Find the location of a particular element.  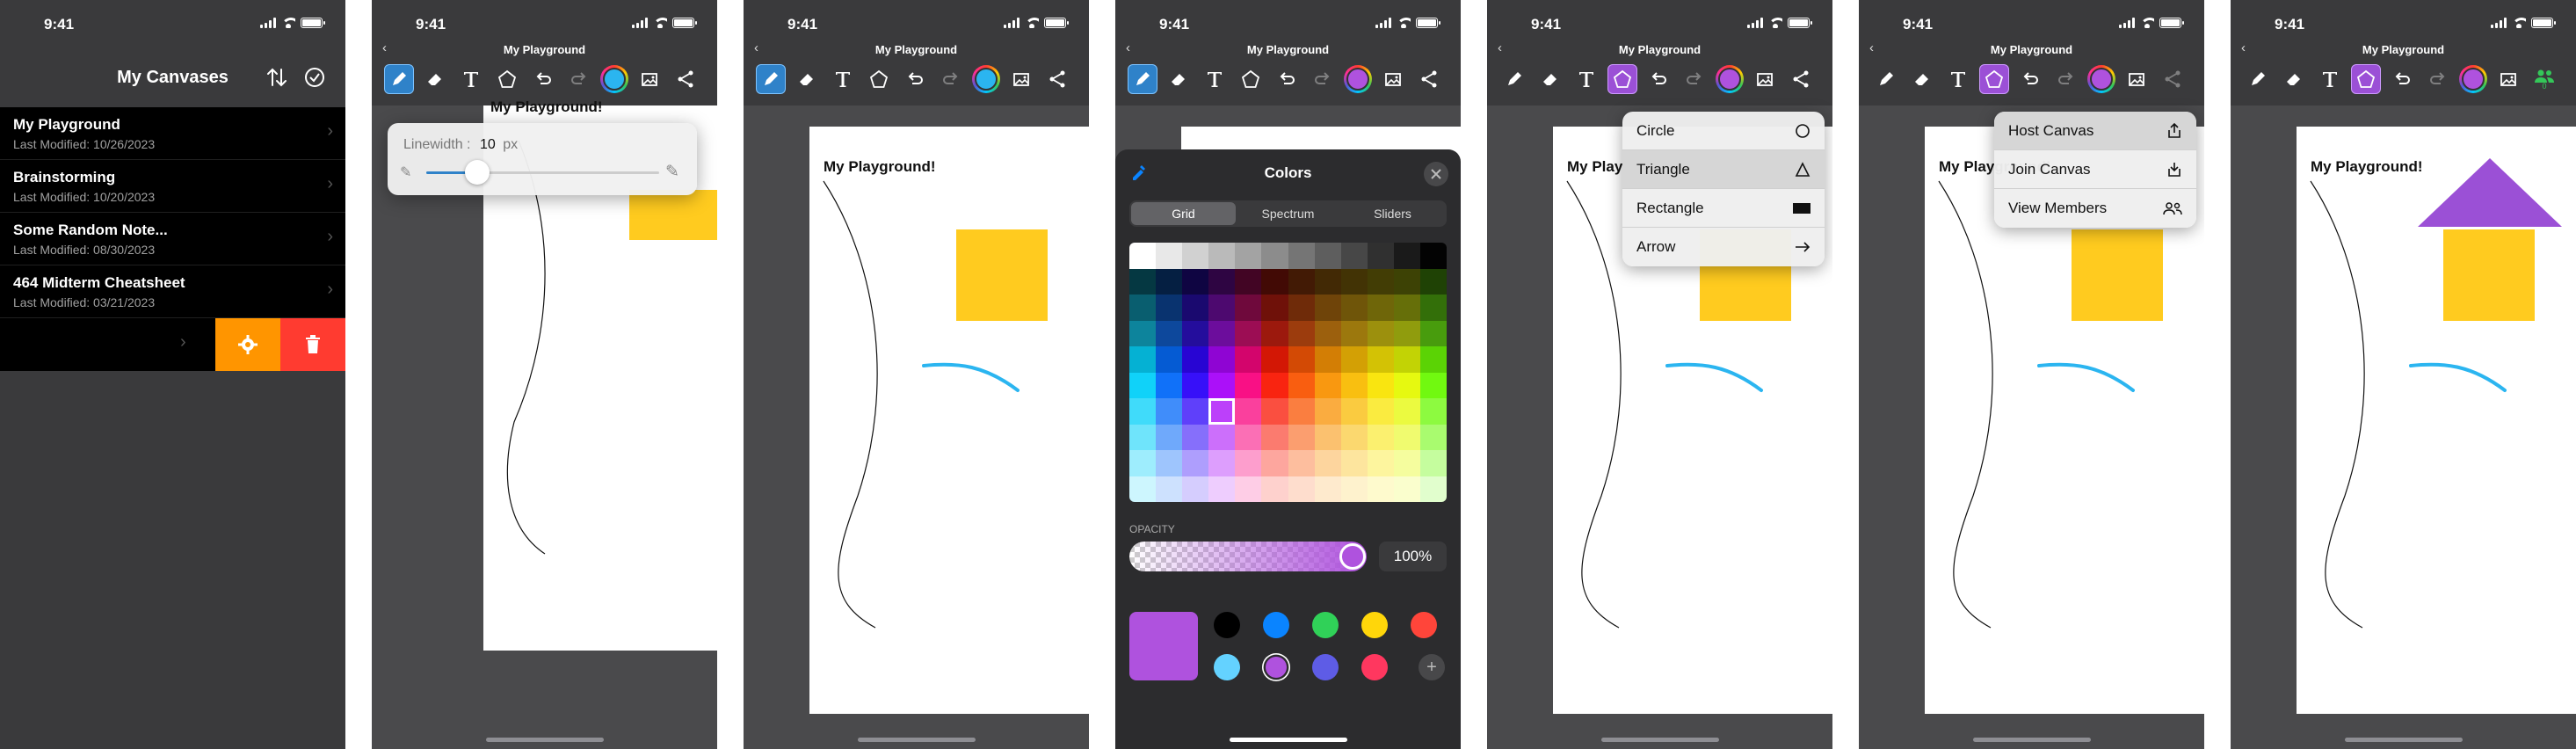

opacity-slider-knob is located at coordinates (1352, 557).